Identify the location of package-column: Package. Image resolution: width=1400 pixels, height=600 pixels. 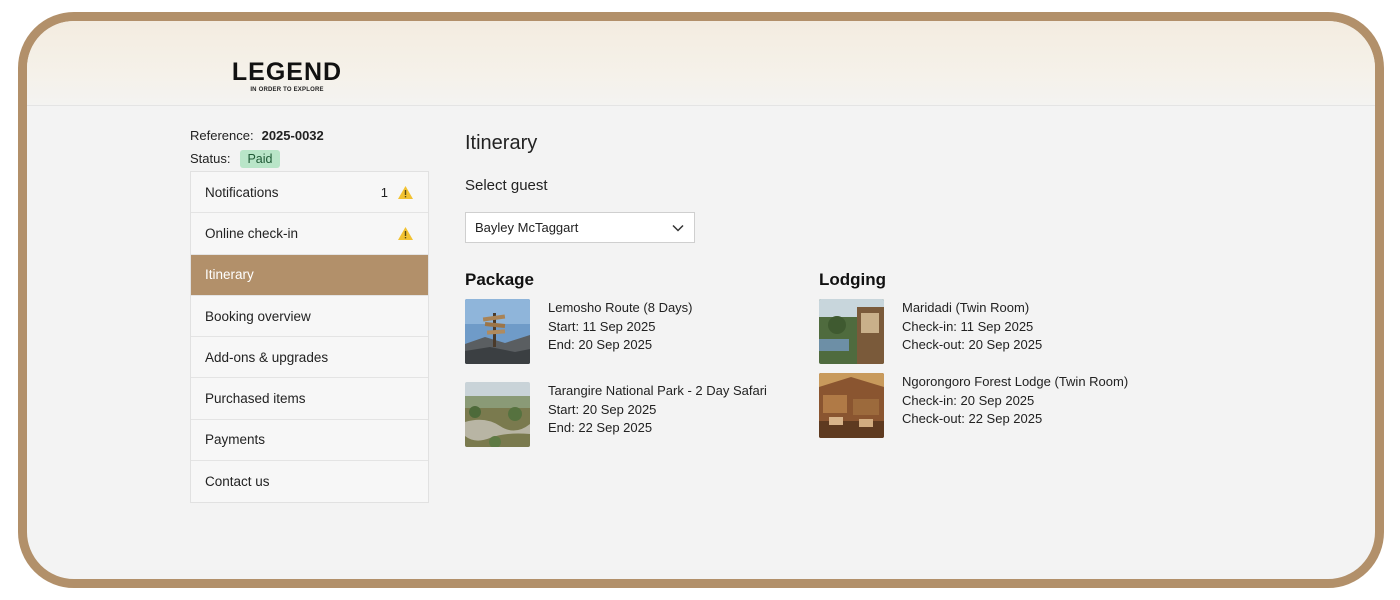
(499, 280).